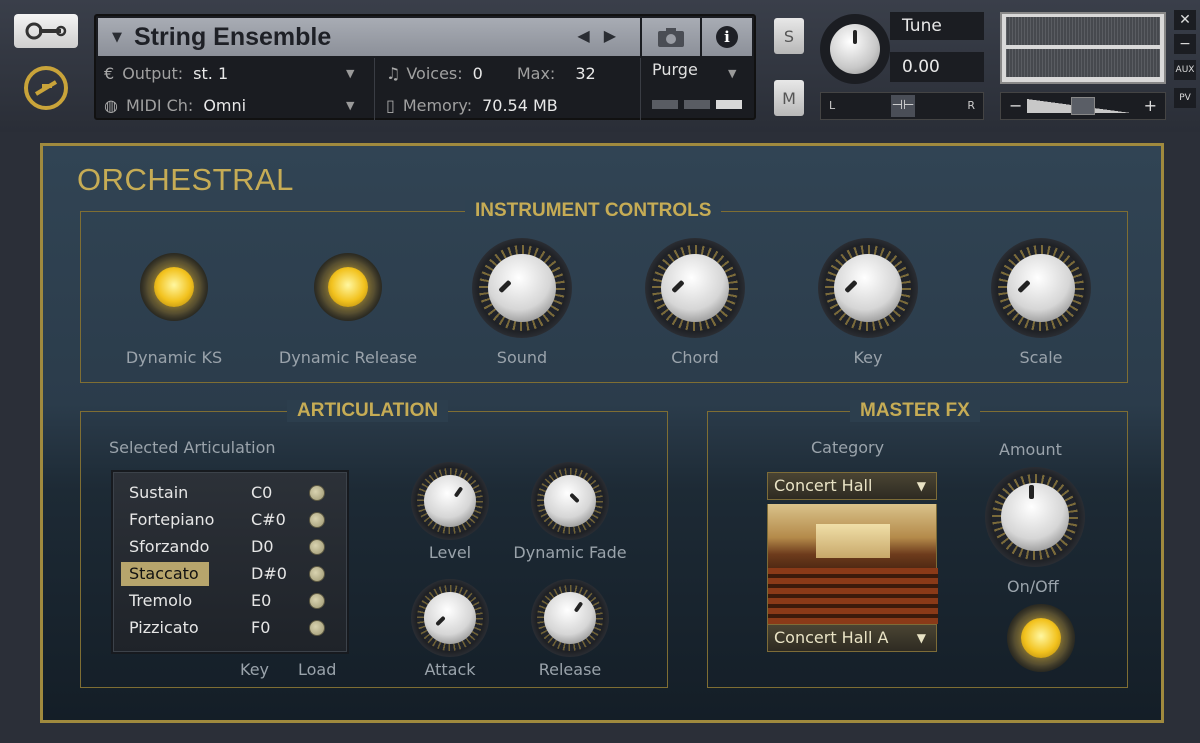 The width and height of the screenshot is (1200, 743). Describe the element at coordinates (570, 501) in the screenshot. I see `dynamic-fade-knob` at that location.